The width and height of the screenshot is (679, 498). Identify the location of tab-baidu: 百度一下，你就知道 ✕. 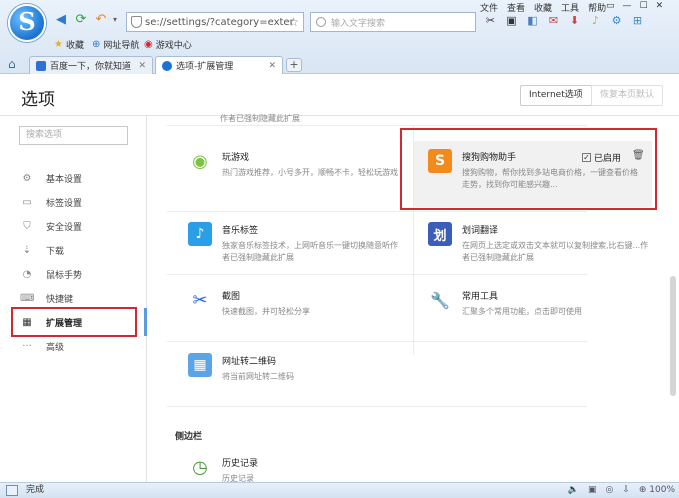
(91, 65).